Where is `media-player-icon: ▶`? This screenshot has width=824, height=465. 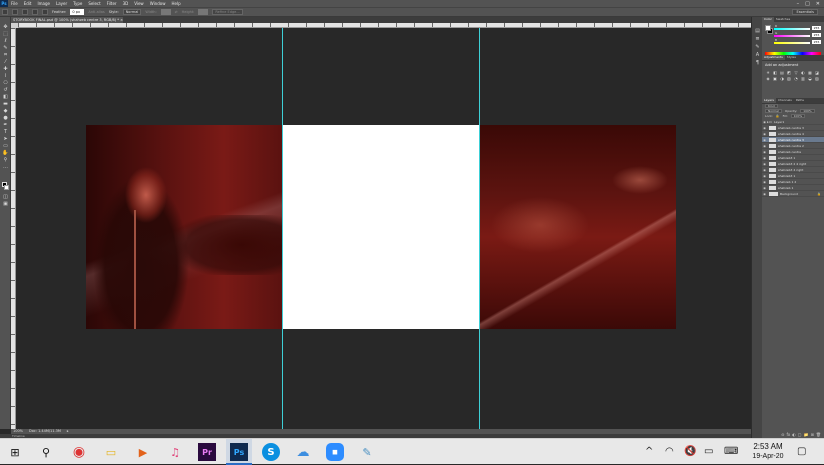 media-player-icon: ▶ is located at coordinates (143, 452).